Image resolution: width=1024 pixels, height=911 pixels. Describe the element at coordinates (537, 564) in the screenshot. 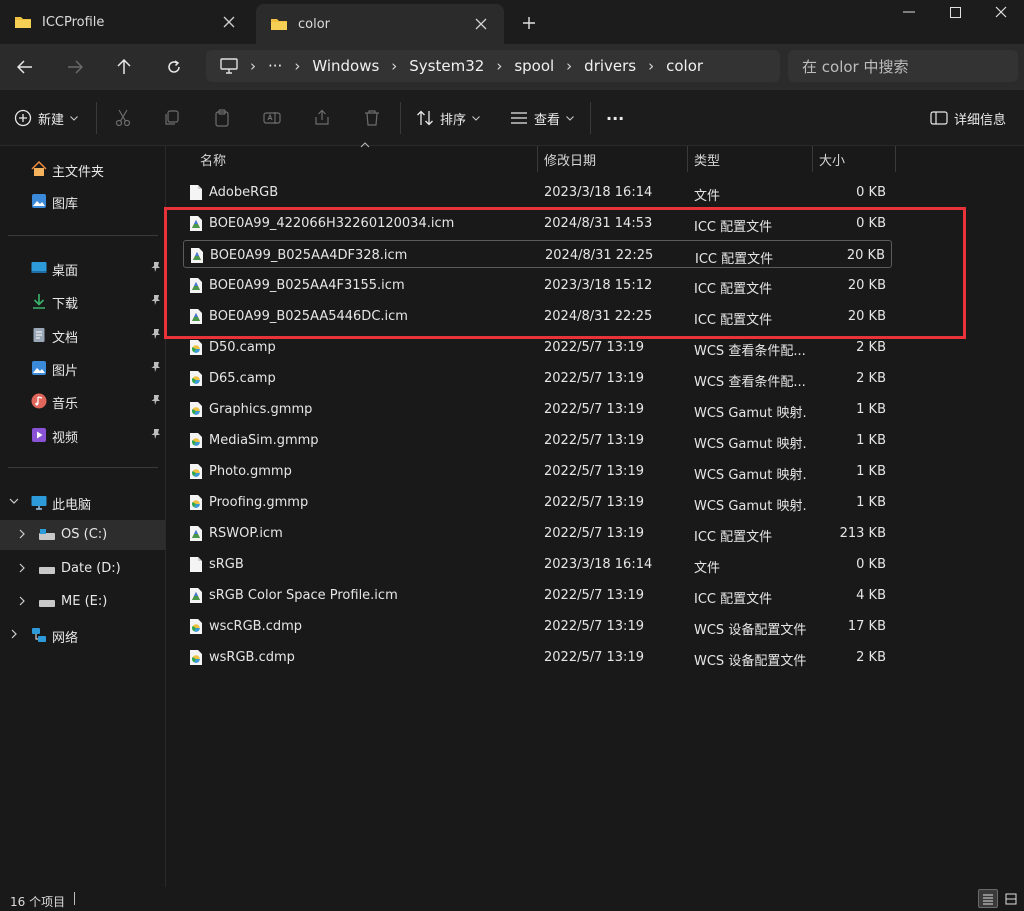

I see `file-row: sRGB 2023/3/18 16:14 文件 0 KB` at that location.